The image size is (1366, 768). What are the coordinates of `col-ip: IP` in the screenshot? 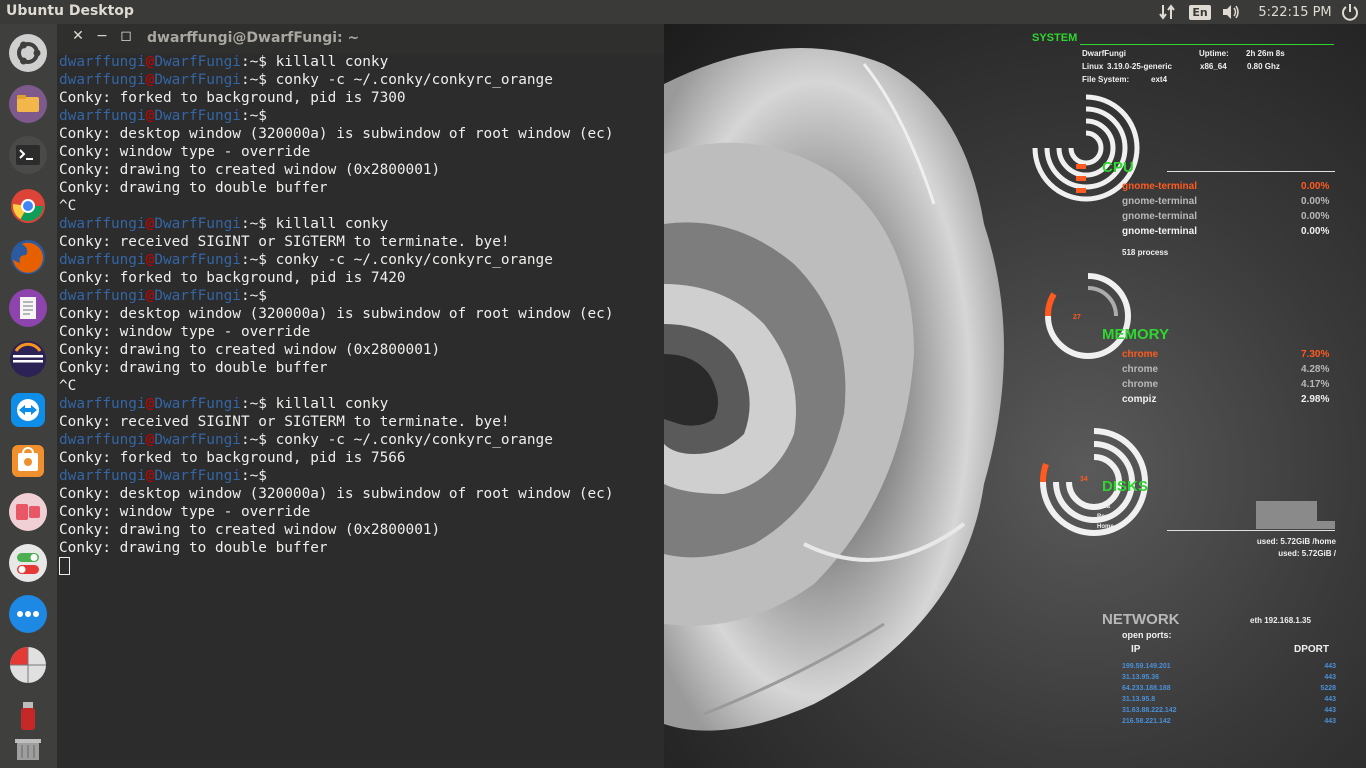 It's located at (1136, 649).